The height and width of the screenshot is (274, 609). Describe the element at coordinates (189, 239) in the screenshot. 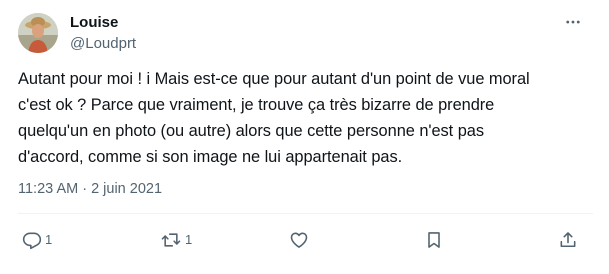

I see `retweet-count: 1` at that location.